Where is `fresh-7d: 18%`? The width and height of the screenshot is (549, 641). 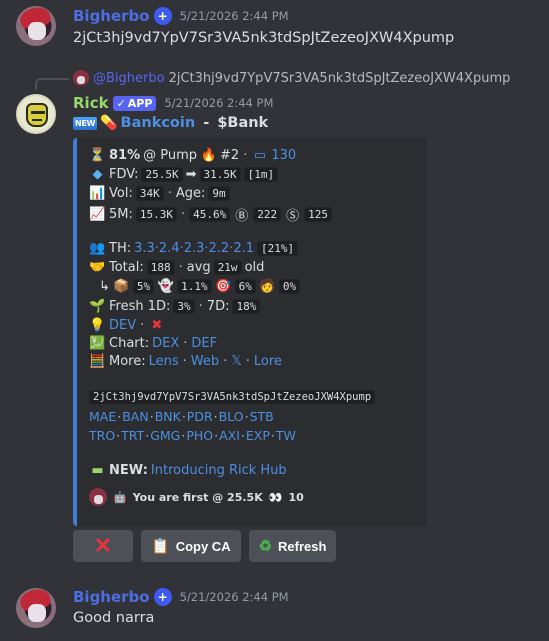 fresh-7d: 18% is located at coordinates (246, 306).